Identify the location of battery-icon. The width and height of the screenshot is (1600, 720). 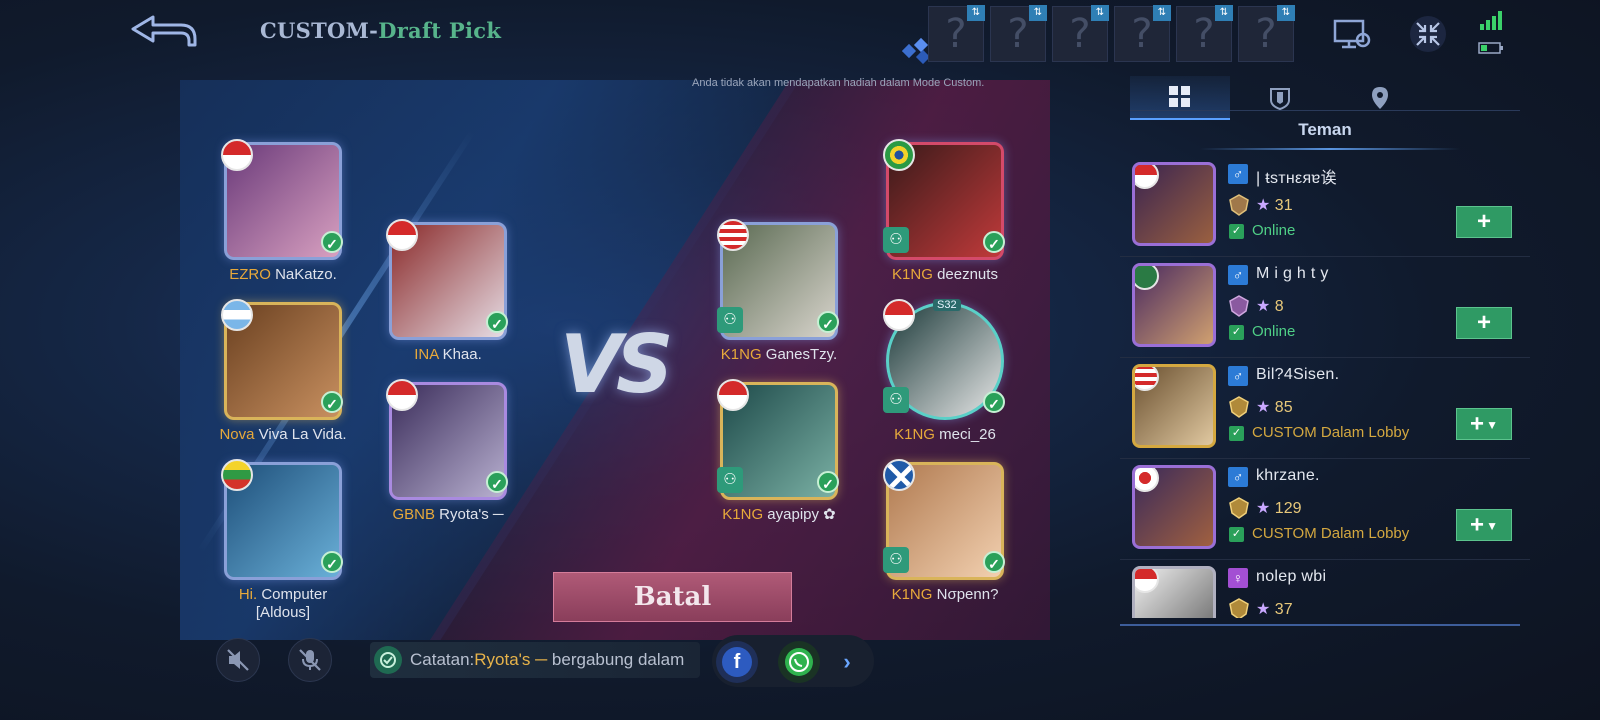
(1490, 48).